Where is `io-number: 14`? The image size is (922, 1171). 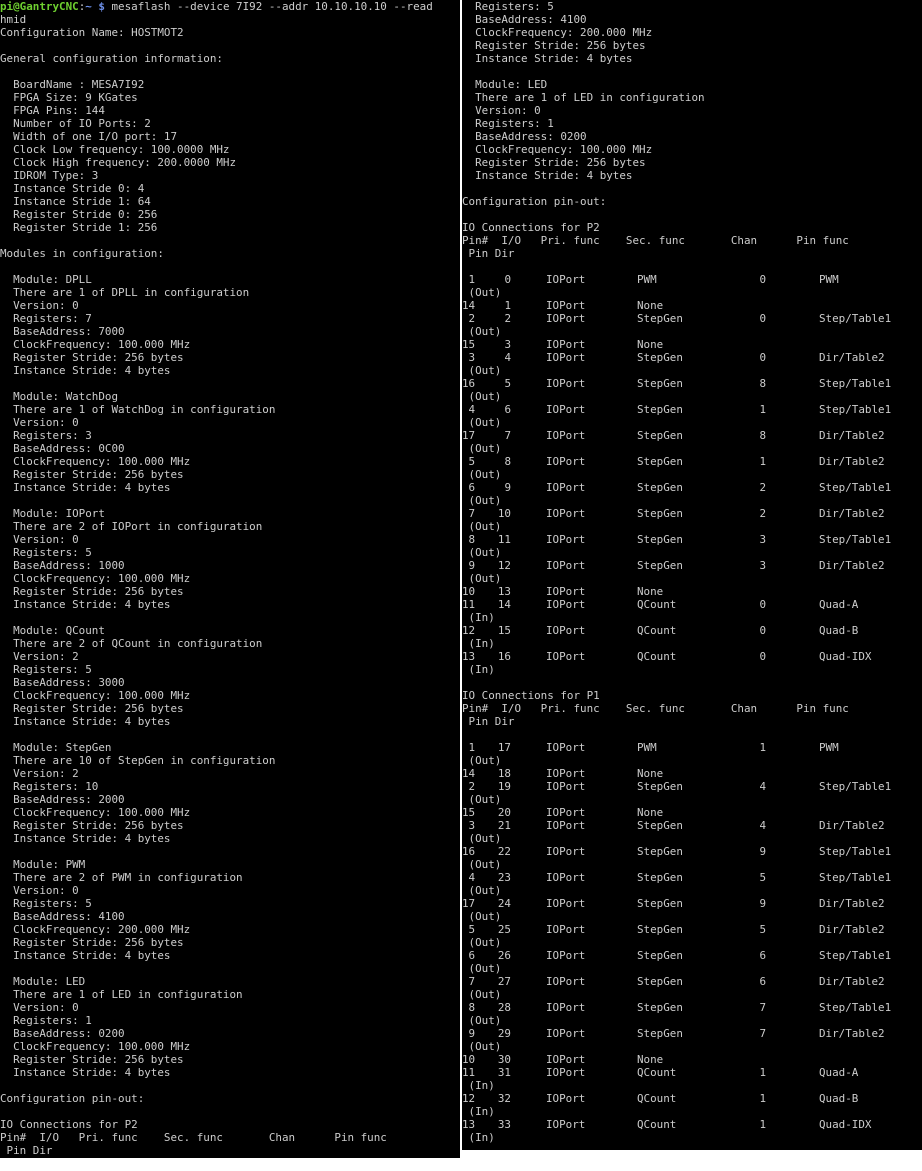
io-number: 14 is located at coordinates (504, 604).